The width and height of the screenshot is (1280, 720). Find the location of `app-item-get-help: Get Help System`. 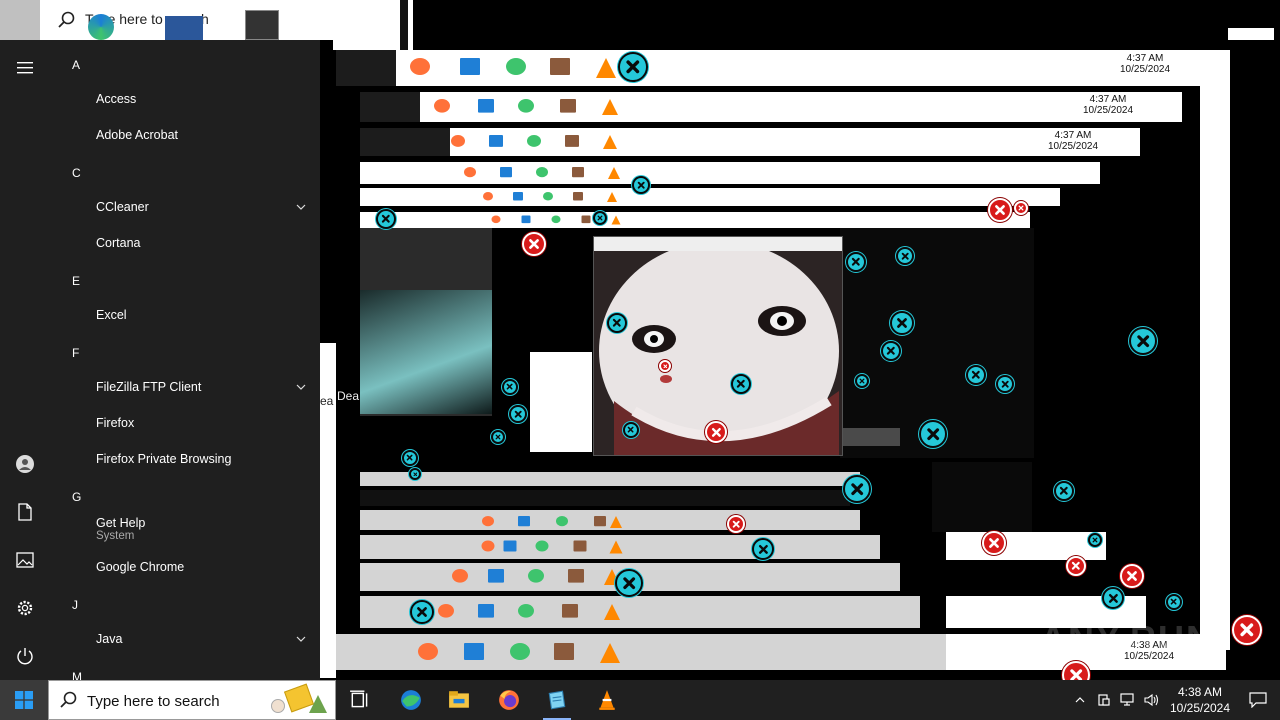

app-item-get-help: Get Help System is located at coordinates (201, 529).